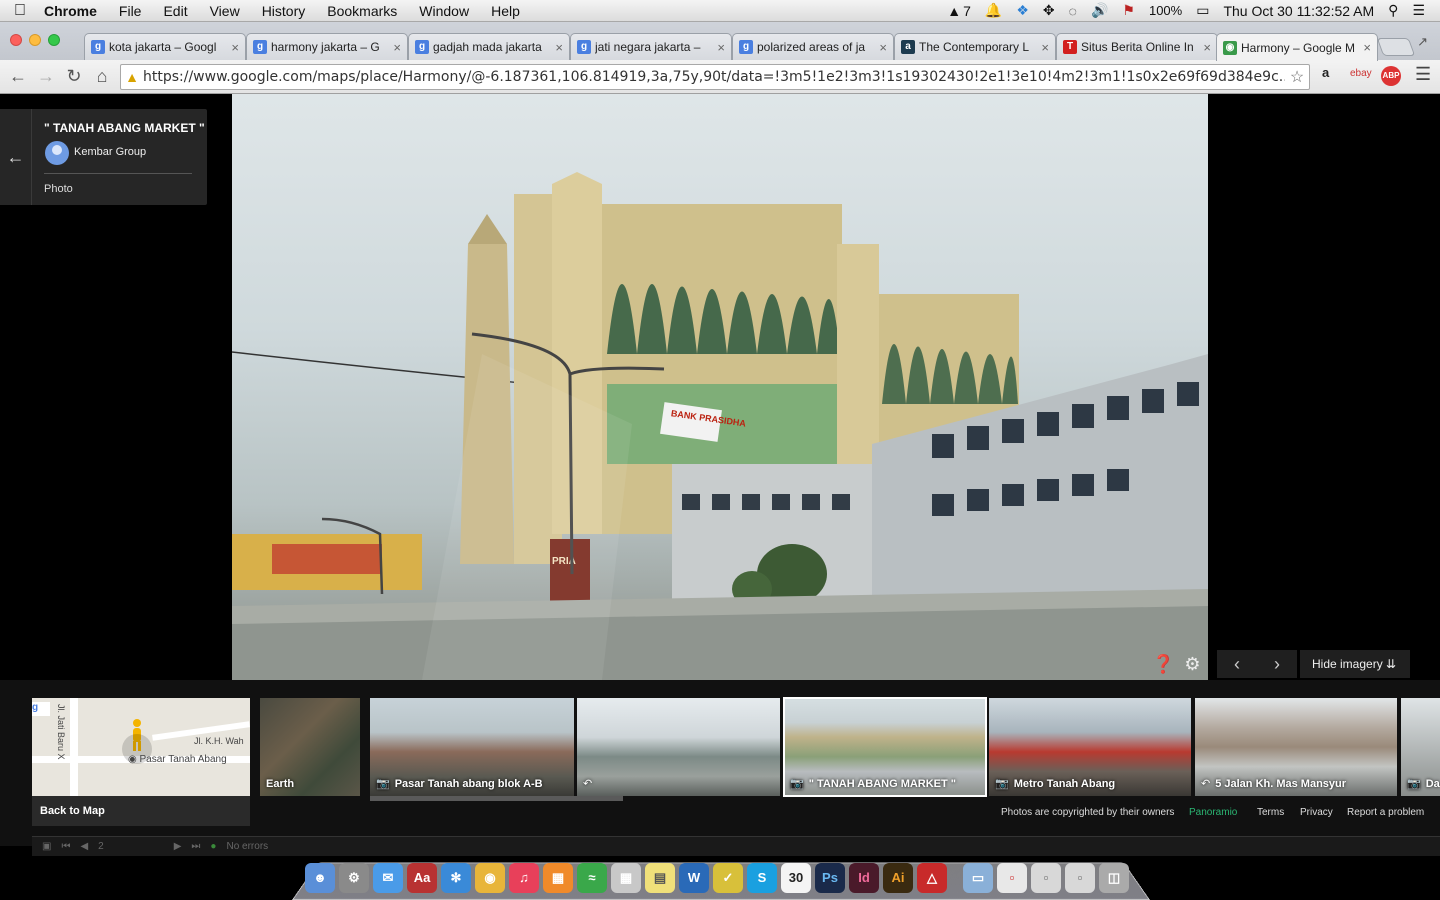 Image resolution: width=1440 pixels, height=900 pixels. I want to click on page-number: 2, so click(101, 846).